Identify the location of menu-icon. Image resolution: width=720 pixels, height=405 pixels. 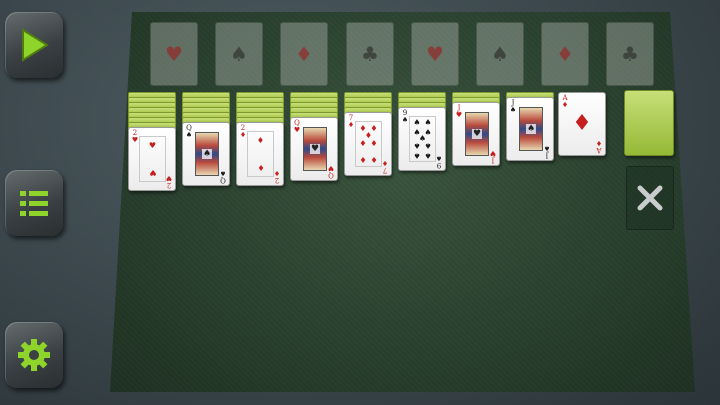
(34, 203).